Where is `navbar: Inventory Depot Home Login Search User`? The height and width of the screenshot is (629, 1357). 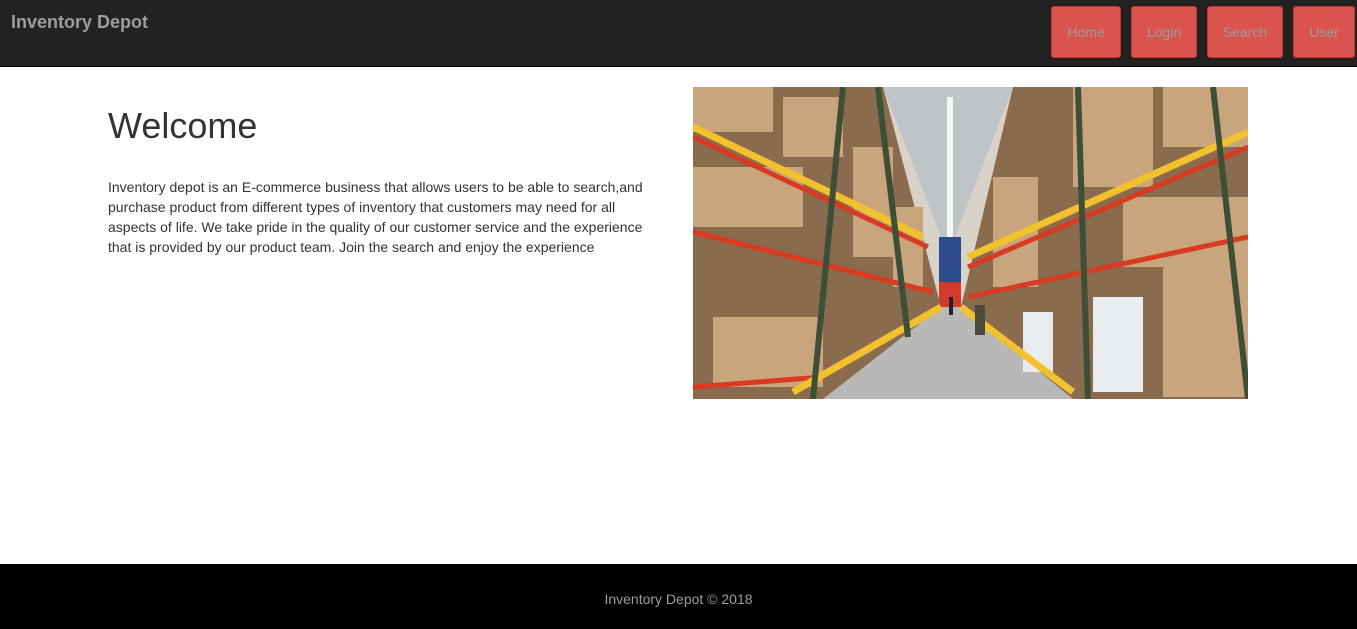 navbar: Inventory Depot Home Login Search User is located at coordinates (678, 33).